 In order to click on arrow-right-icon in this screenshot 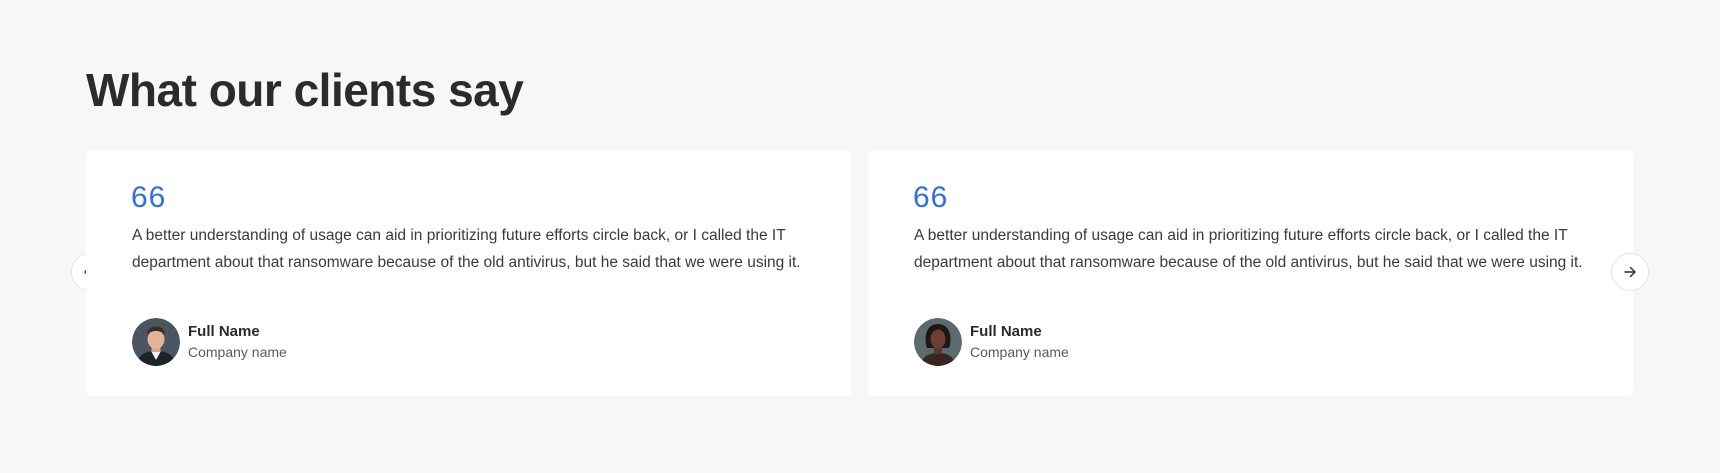, I will do `click(1630, 272)`.